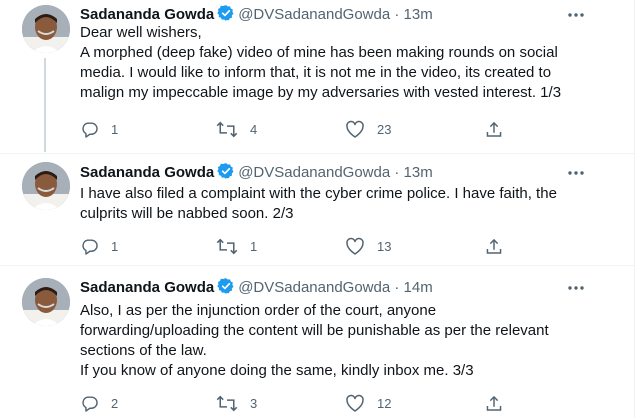 This screenshot has width=635, height=418. I want to click on retweet-count: 1, so click(254, 246).